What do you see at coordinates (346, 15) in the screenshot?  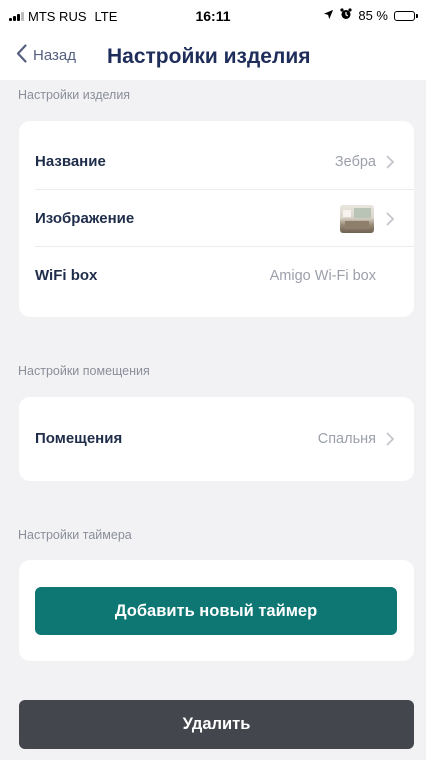 I see `alarm-icon` at bounding box center [346, 15].